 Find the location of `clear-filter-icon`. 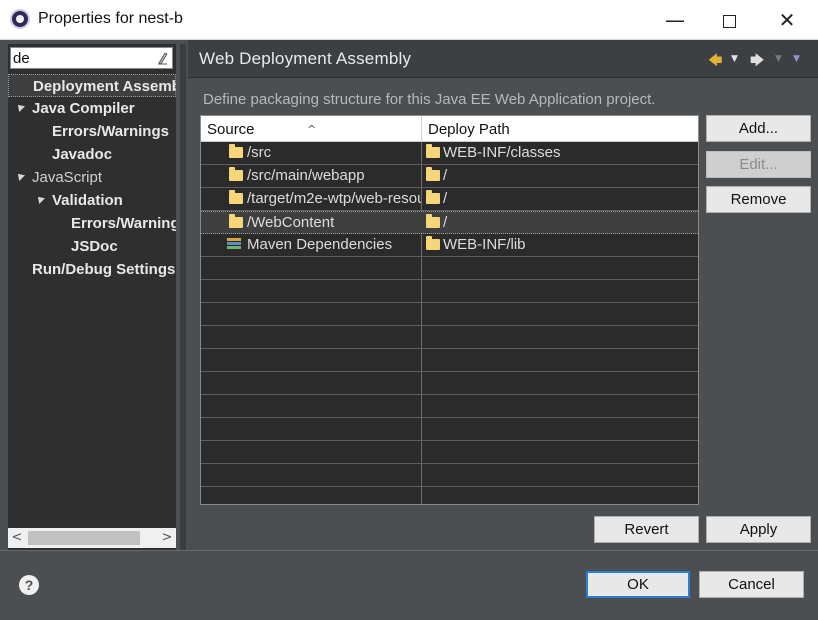

clear-filter-icon is located at coordinates (162, 58).